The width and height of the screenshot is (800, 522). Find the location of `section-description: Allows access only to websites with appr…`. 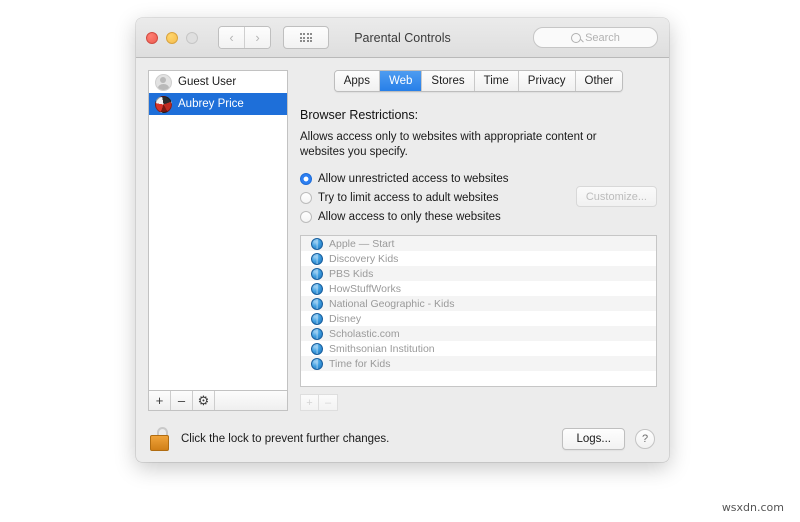

section-description: Allows access only to websites with appr… is located at coordinates (448, 144).